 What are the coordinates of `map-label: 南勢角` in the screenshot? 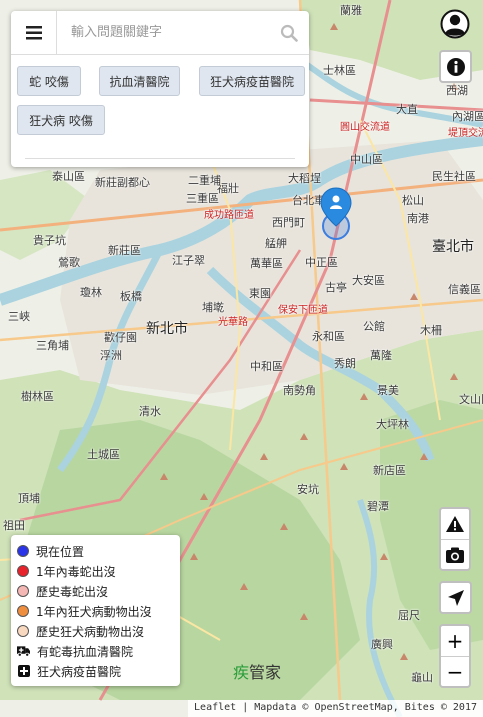 It's located at (299, 390).